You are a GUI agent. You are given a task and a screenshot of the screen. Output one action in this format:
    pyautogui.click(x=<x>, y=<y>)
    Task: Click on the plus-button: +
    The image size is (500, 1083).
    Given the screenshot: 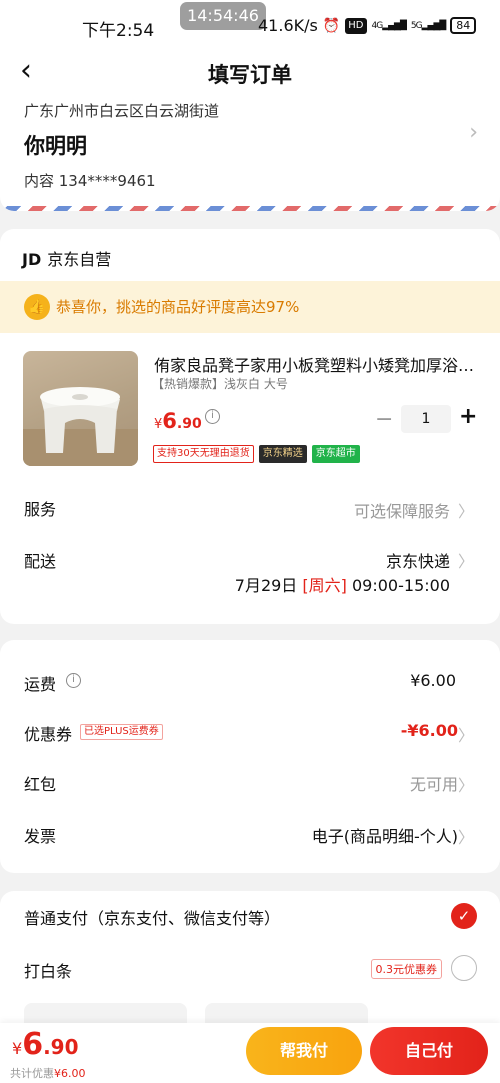 What is the action you would take?
    pyautogui.click(x=468, y=416)
    